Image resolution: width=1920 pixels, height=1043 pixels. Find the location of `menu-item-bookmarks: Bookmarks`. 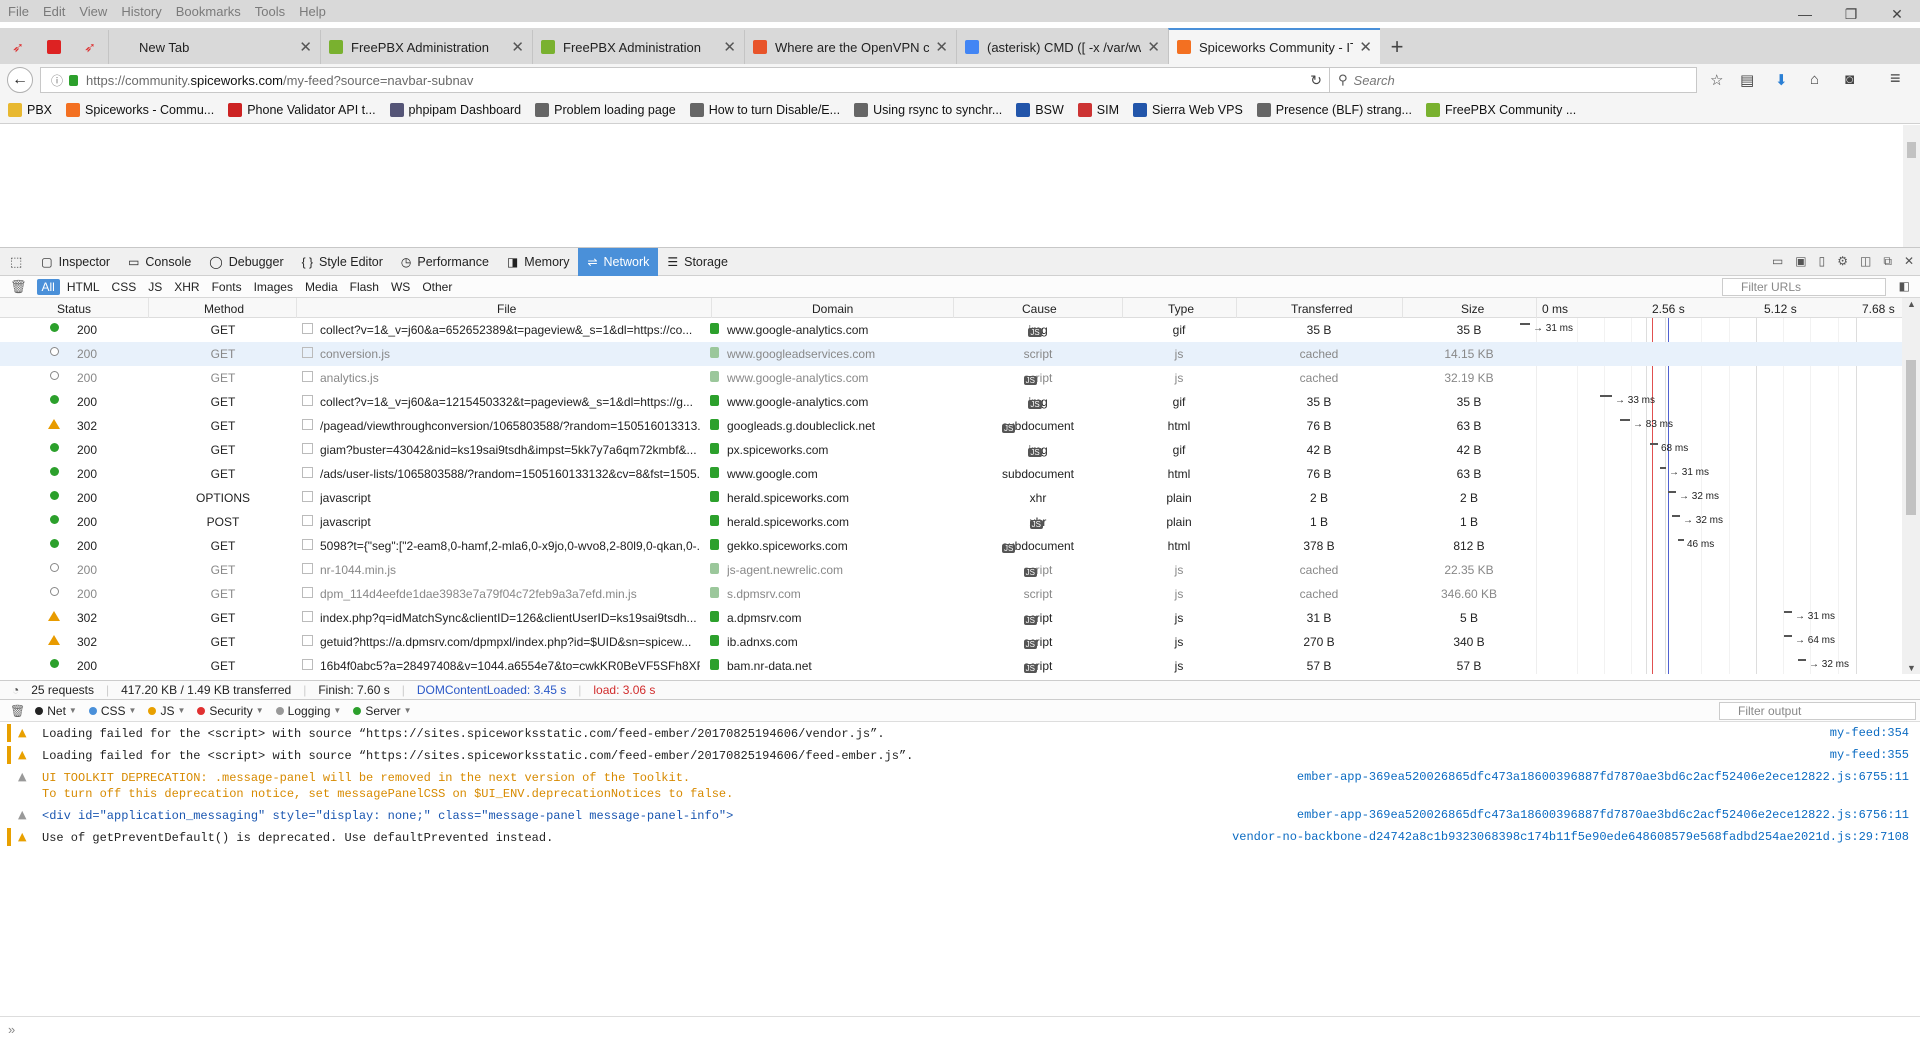

menu-item-bookmarks: Bookmarks is located at coordinates (208, 11).